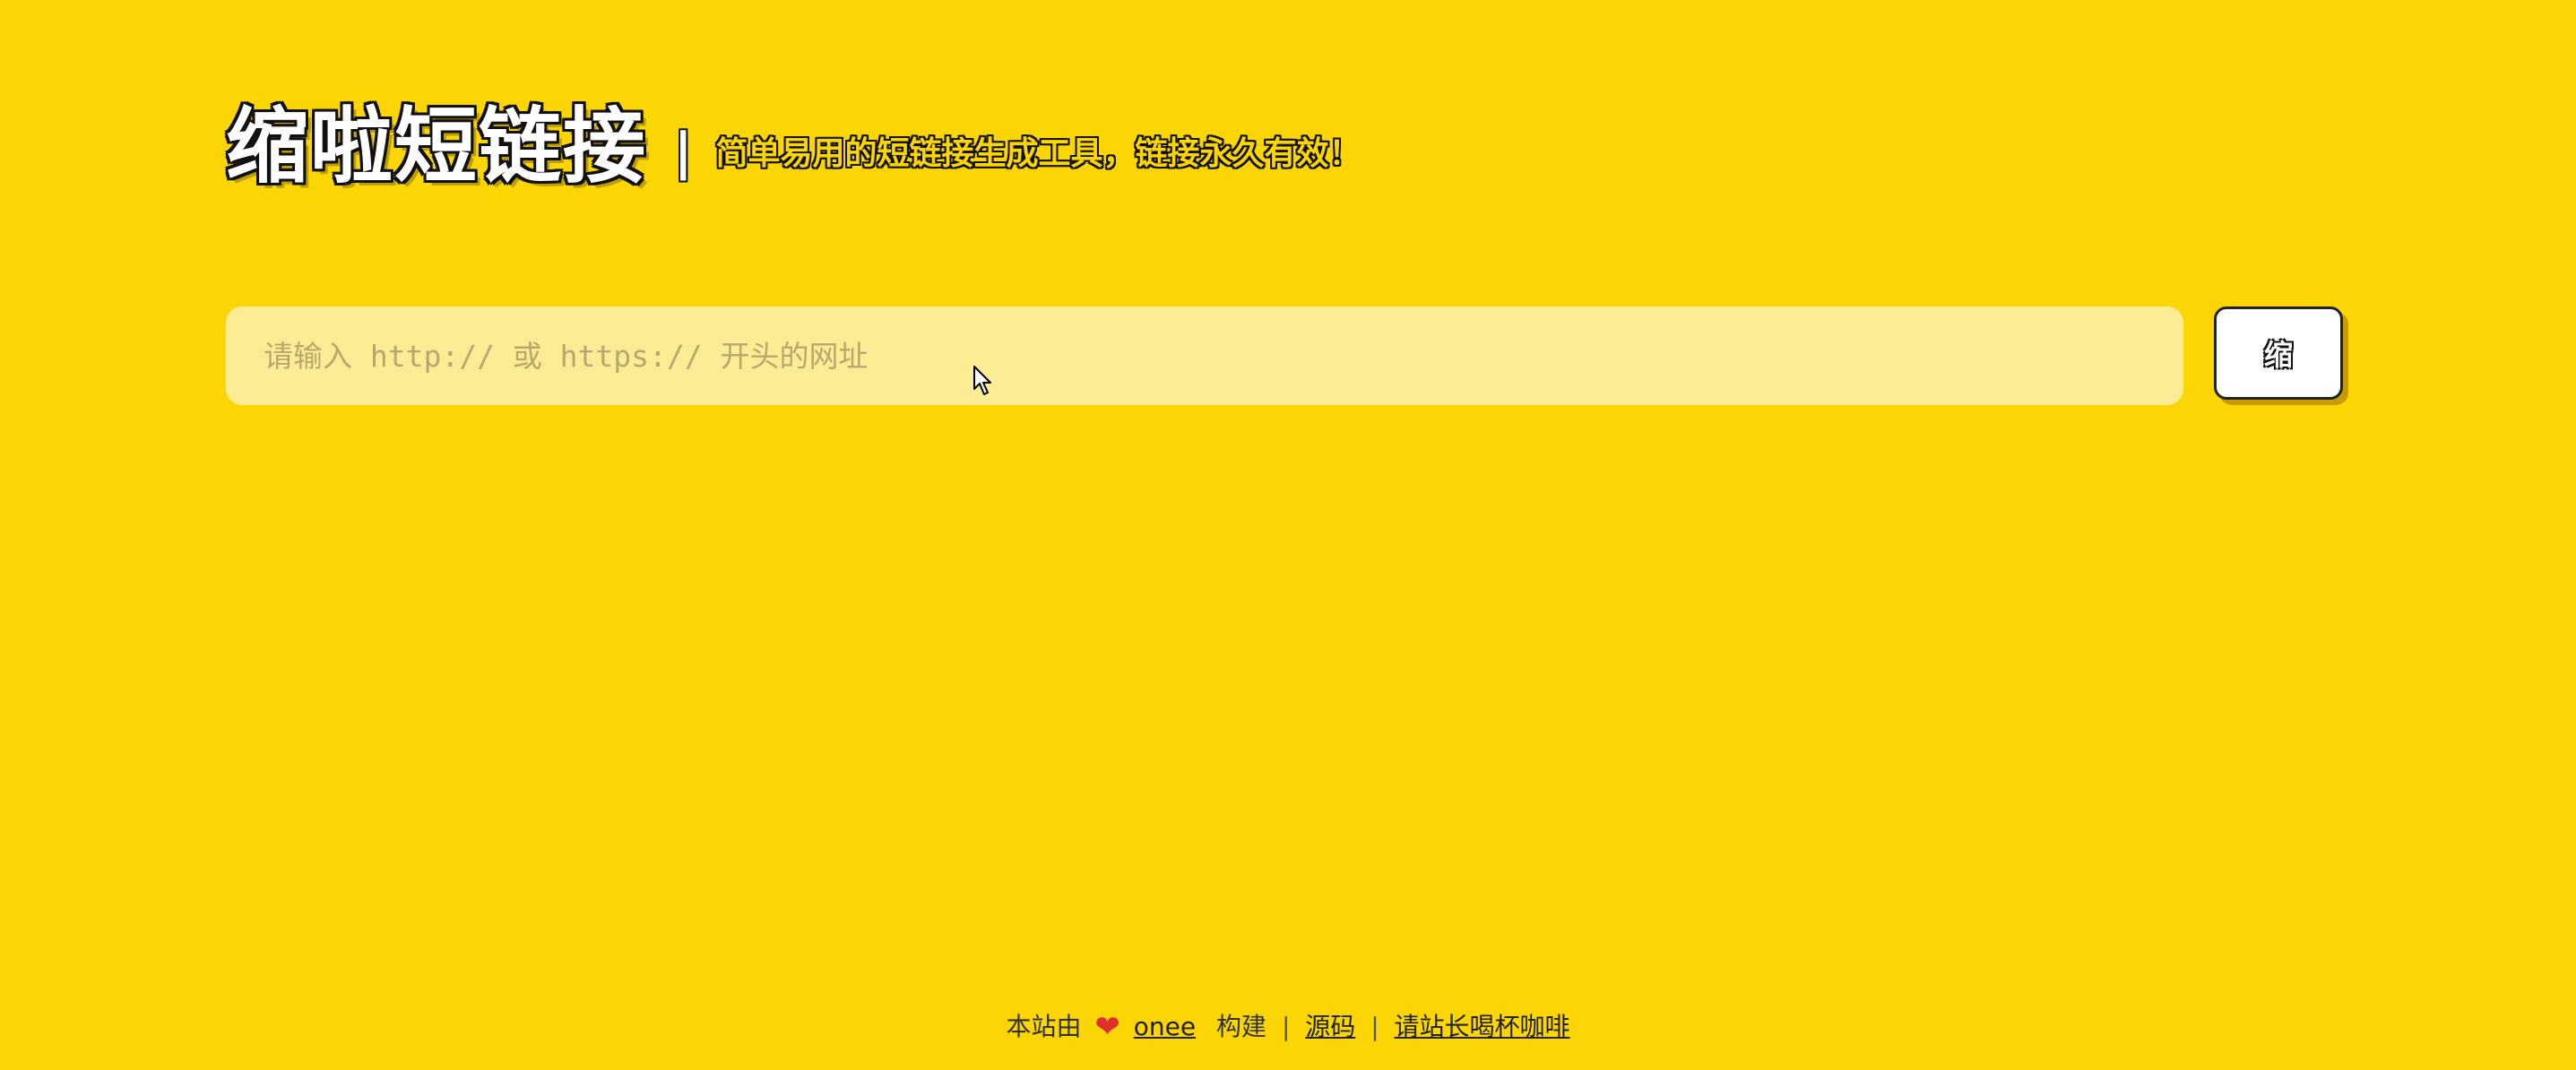  Describe the element at coordinates (1044, 1027) in the screenshot. I see `footer-prefix: 本站由` at that location.